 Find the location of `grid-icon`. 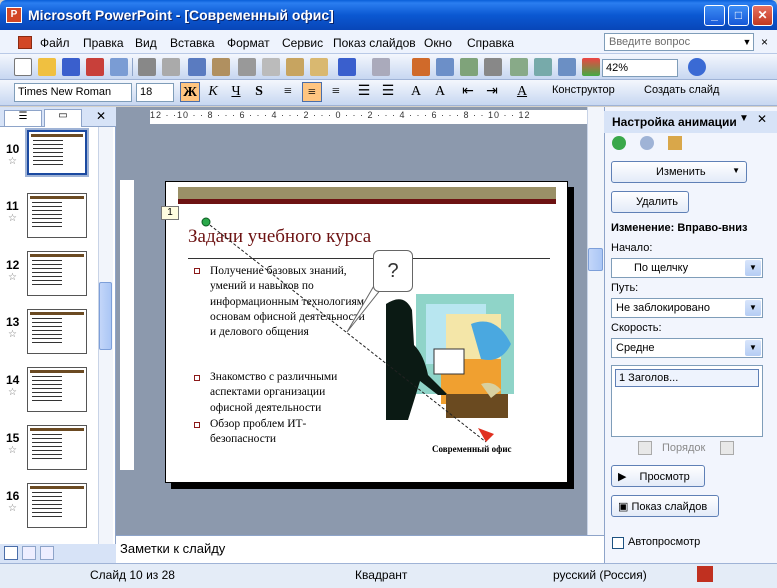

grid-icon is located at coordinates (567, 67).